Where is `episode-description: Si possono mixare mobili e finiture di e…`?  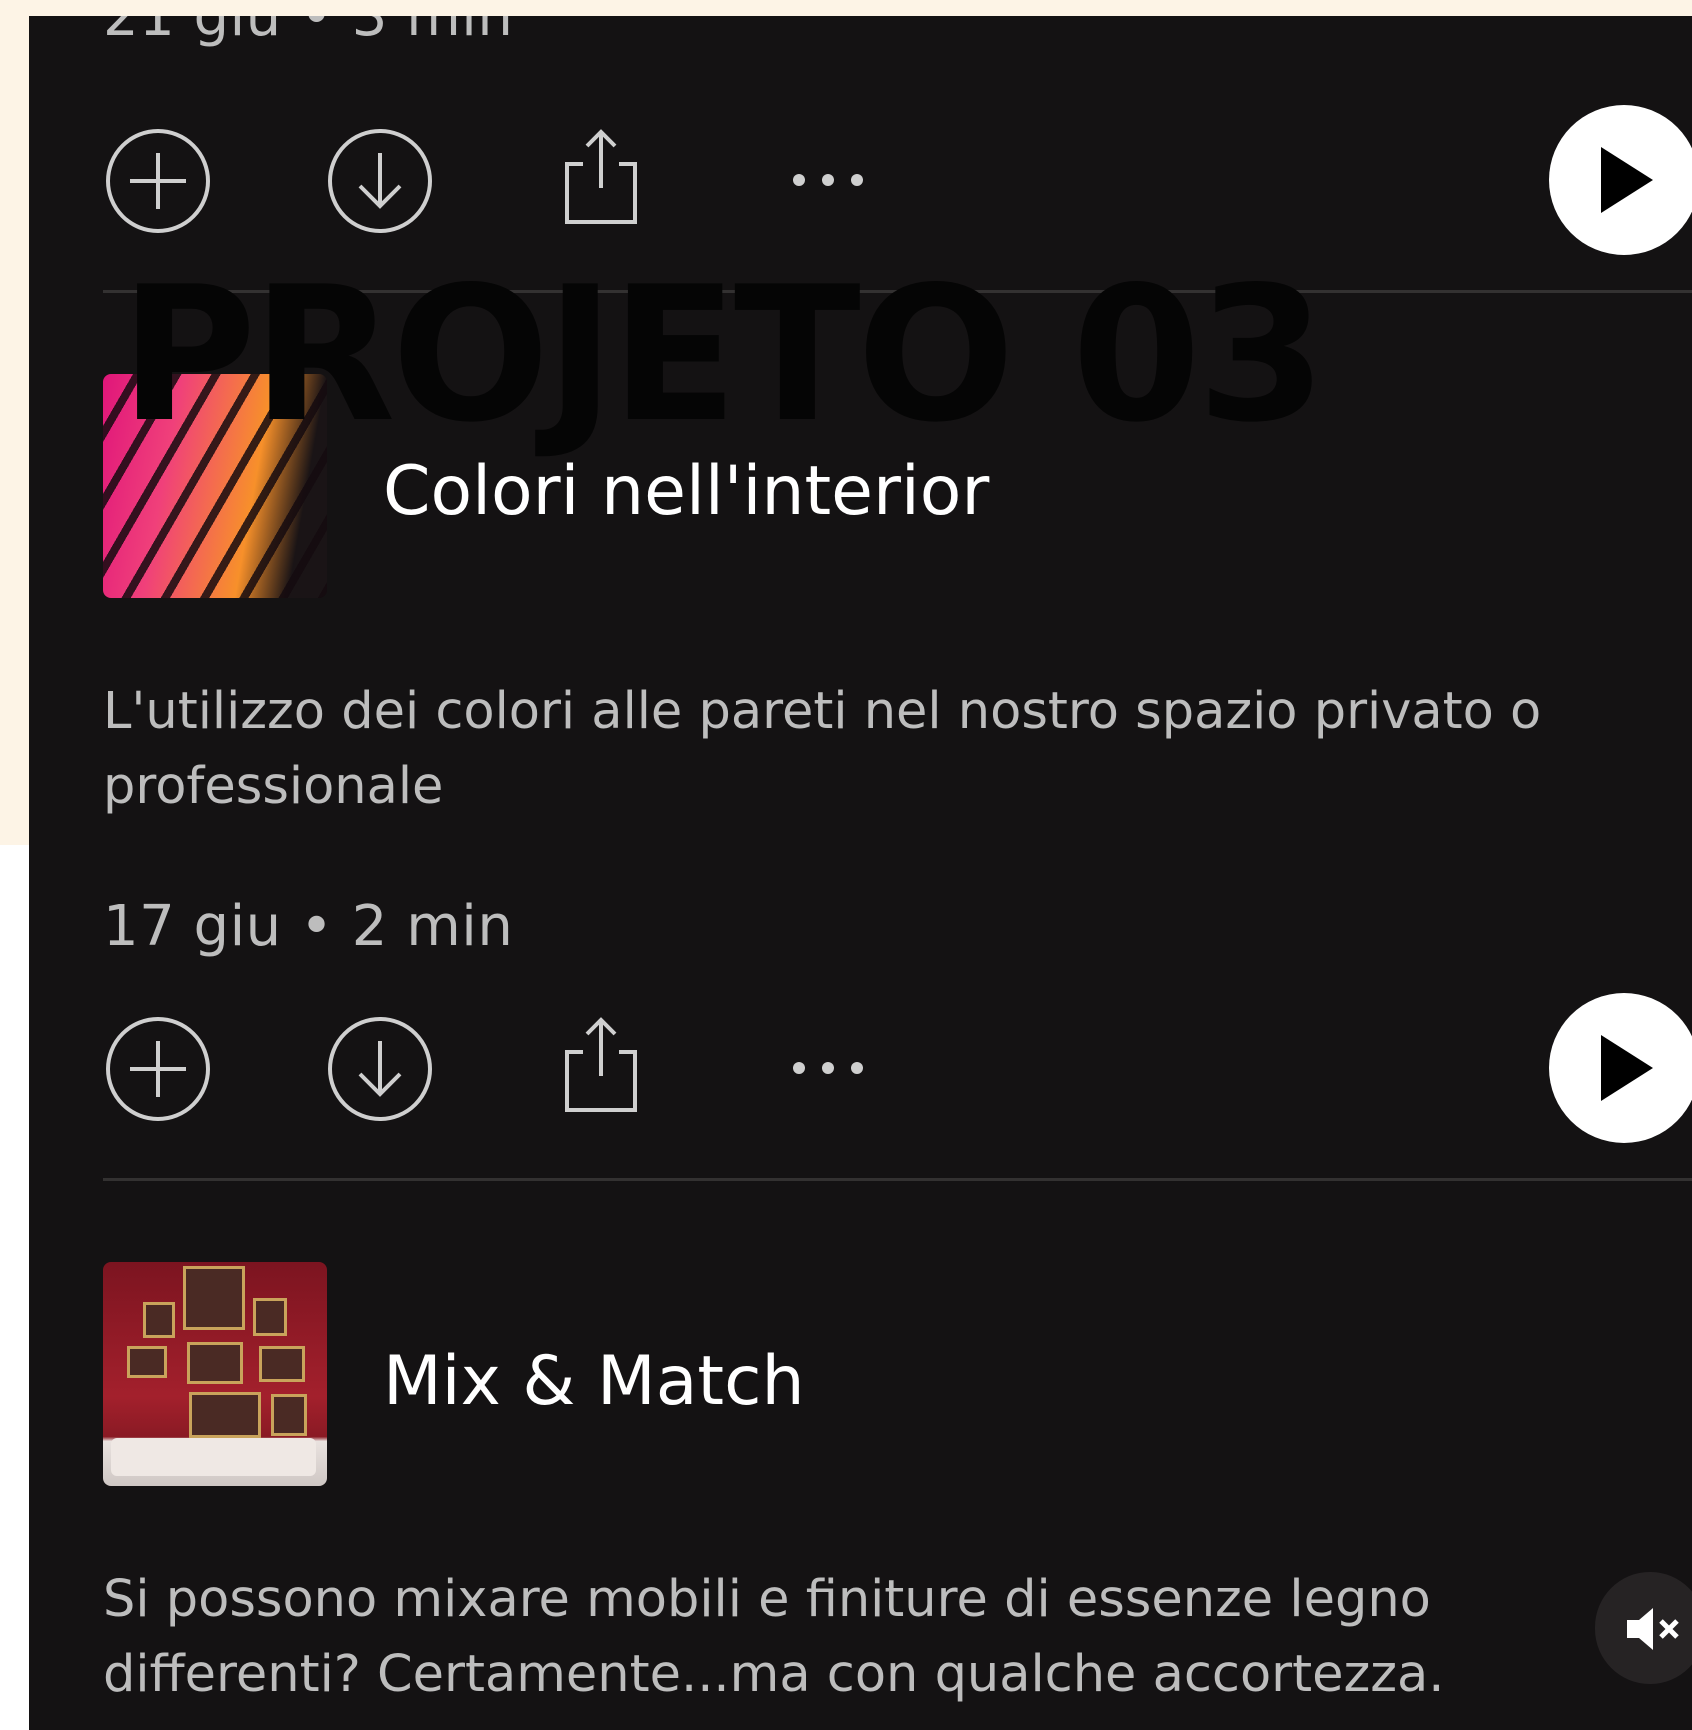
episode-description: Si possono mixare mobili e finiture di e… is located at coordinates (774, 1637).